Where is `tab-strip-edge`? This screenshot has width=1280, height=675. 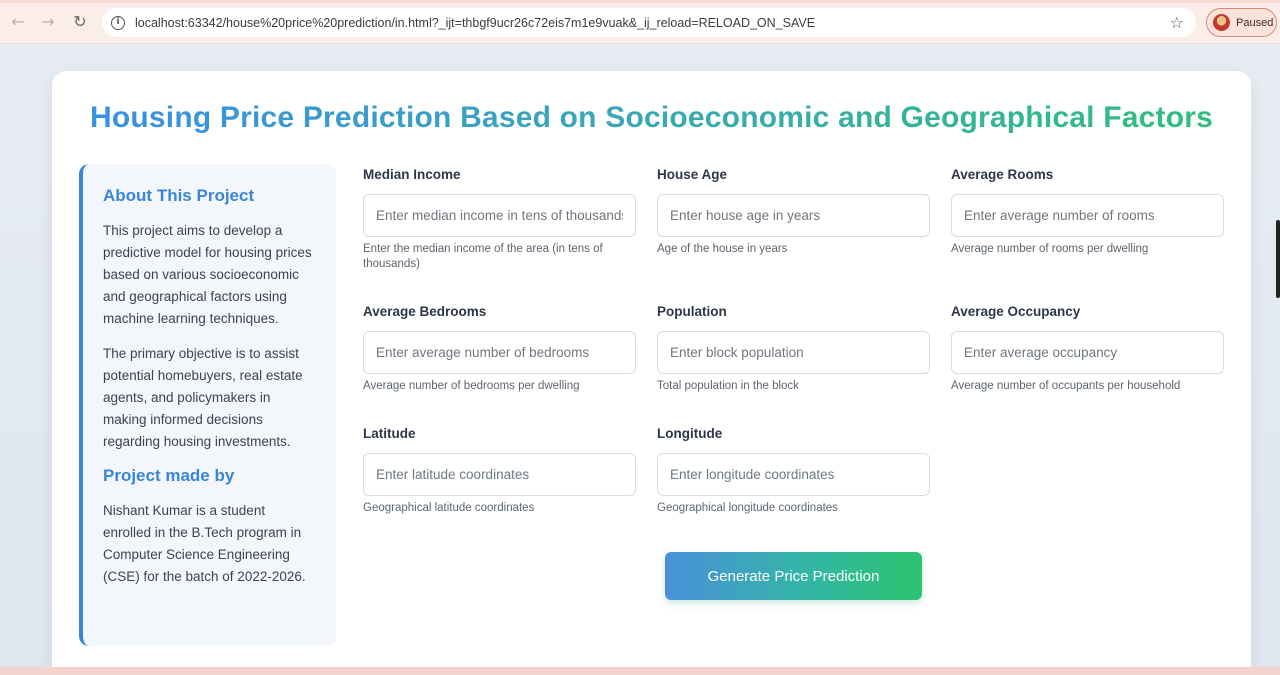
tab-strip-edge is located at coordinates (640, 1).